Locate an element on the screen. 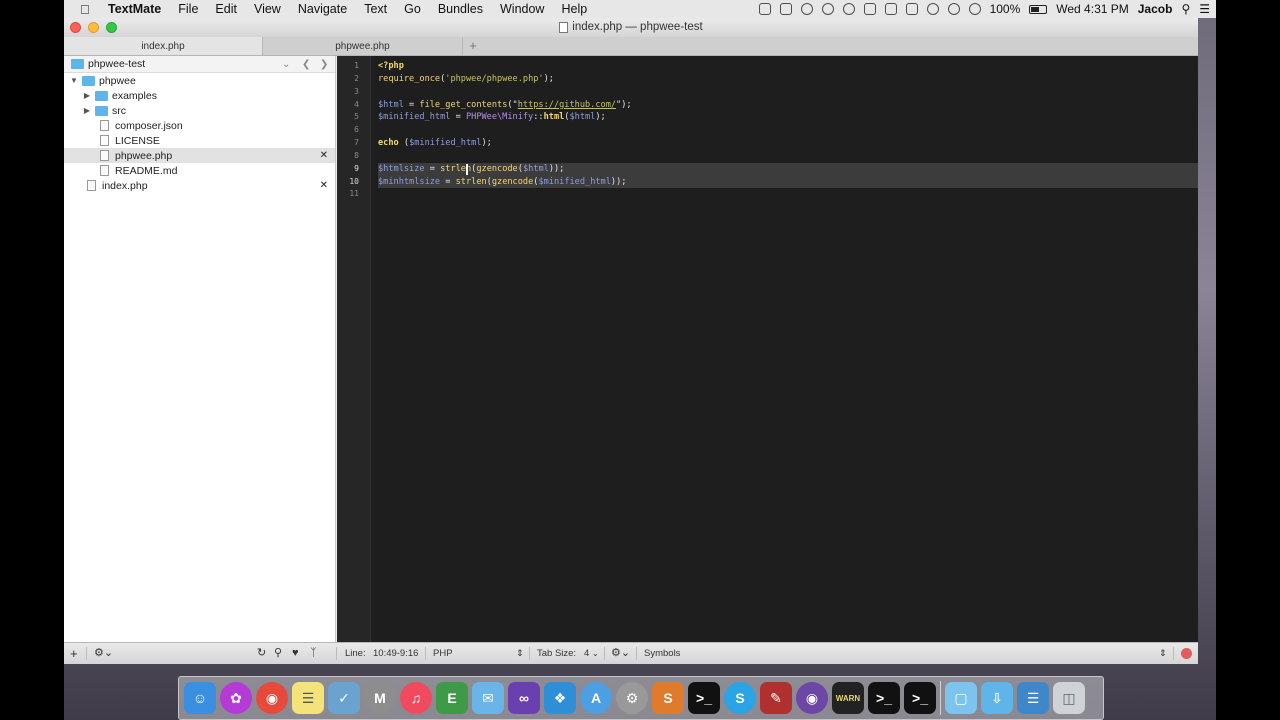  code-line-1: <?php is located at coordinates (788, 66).